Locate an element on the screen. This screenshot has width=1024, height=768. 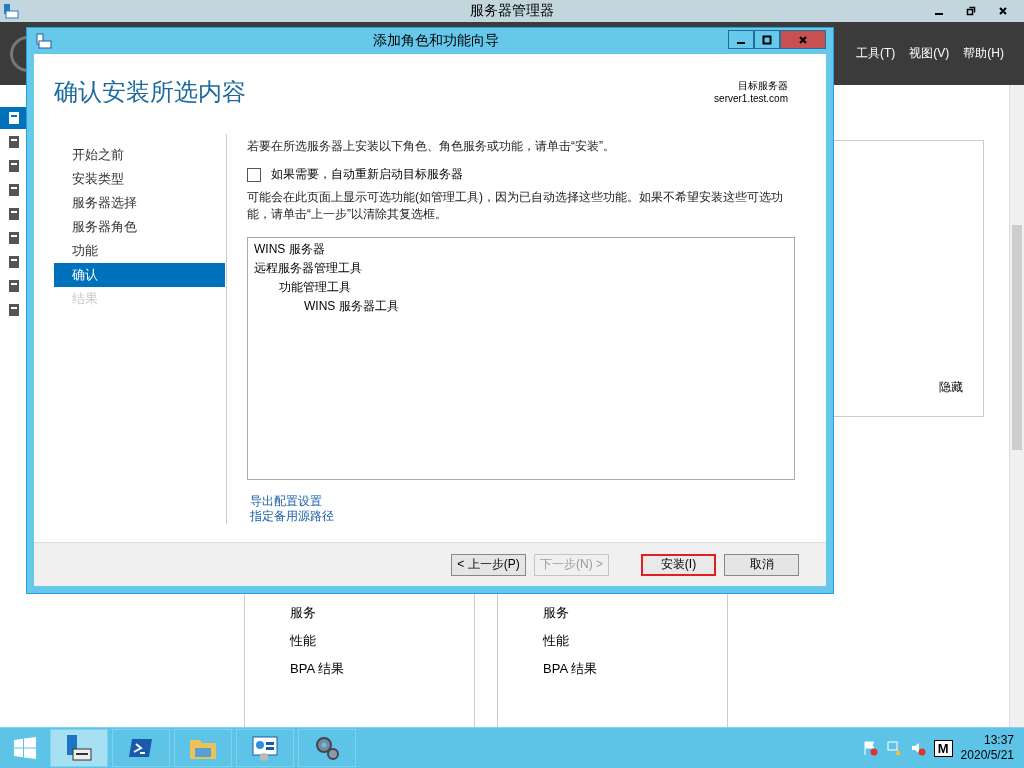
taskbar-terminal-button is located at coordinates (141, 748).